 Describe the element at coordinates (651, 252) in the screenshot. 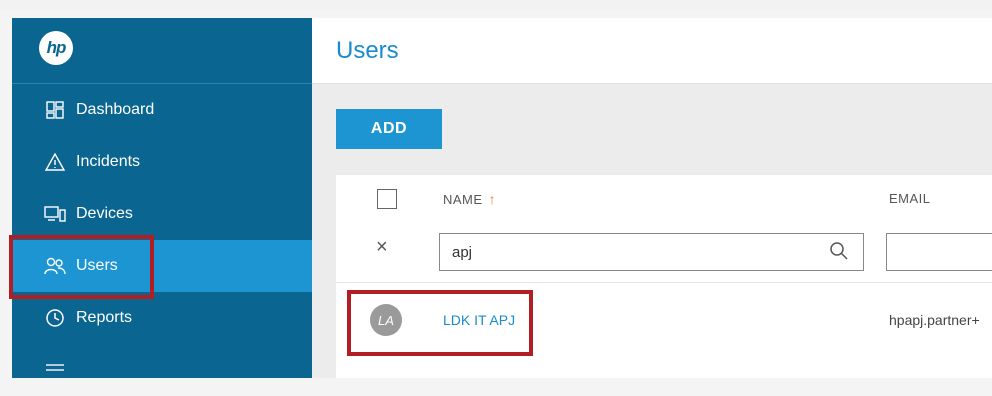

I see `name-filter-input` at that location.